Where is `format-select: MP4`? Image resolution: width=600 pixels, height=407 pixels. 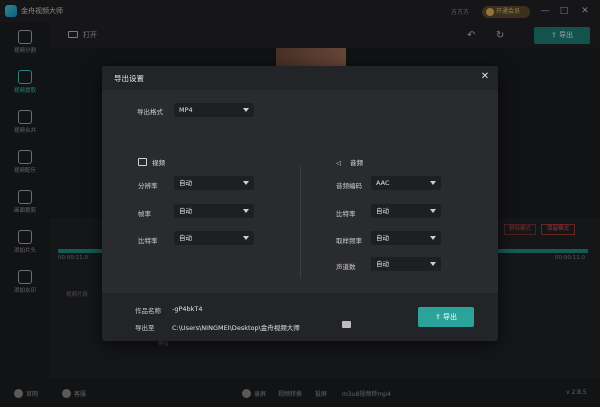
format-select: MP4 is located at coordinates (214, 110).